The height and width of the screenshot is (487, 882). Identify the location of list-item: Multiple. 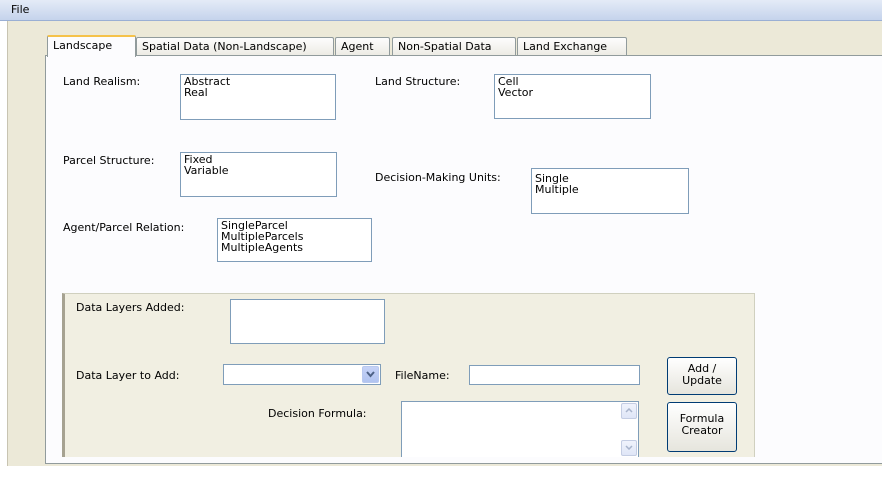
(610, 189).